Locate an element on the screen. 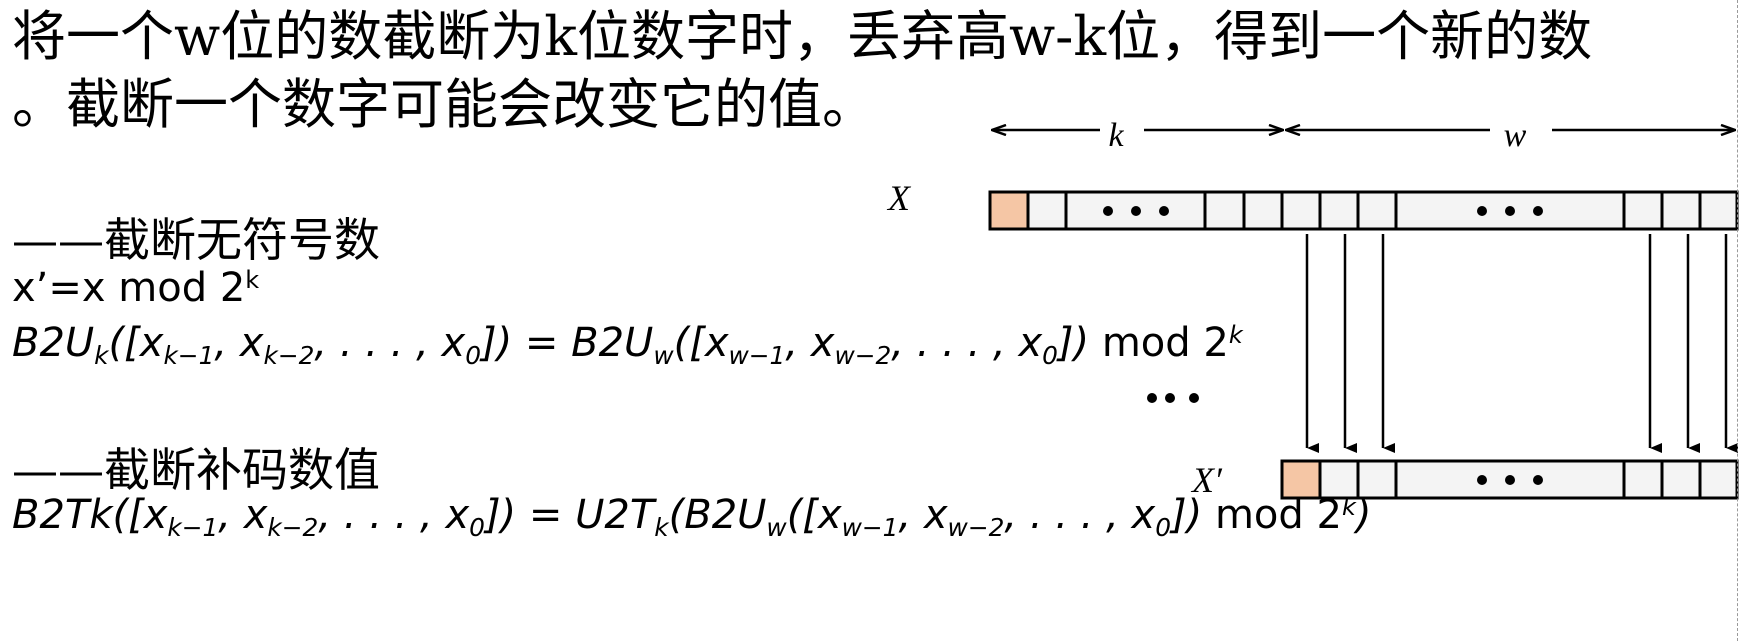 This screenshot has height=641, width=1739. span-k-arrow: k is located at coordinates (1137, 135).